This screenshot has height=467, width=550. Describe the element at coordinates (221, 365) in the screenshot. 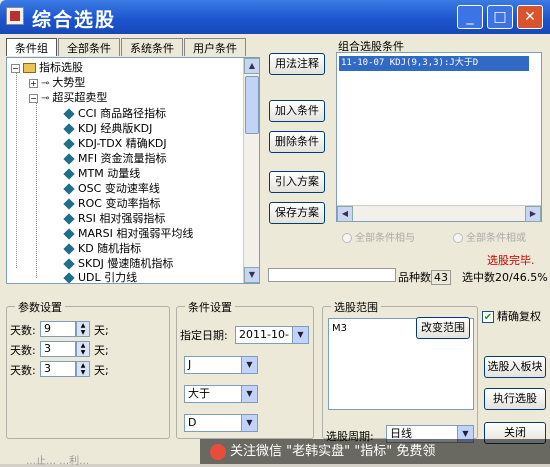

I see `line1-select: J ▼` at that location.